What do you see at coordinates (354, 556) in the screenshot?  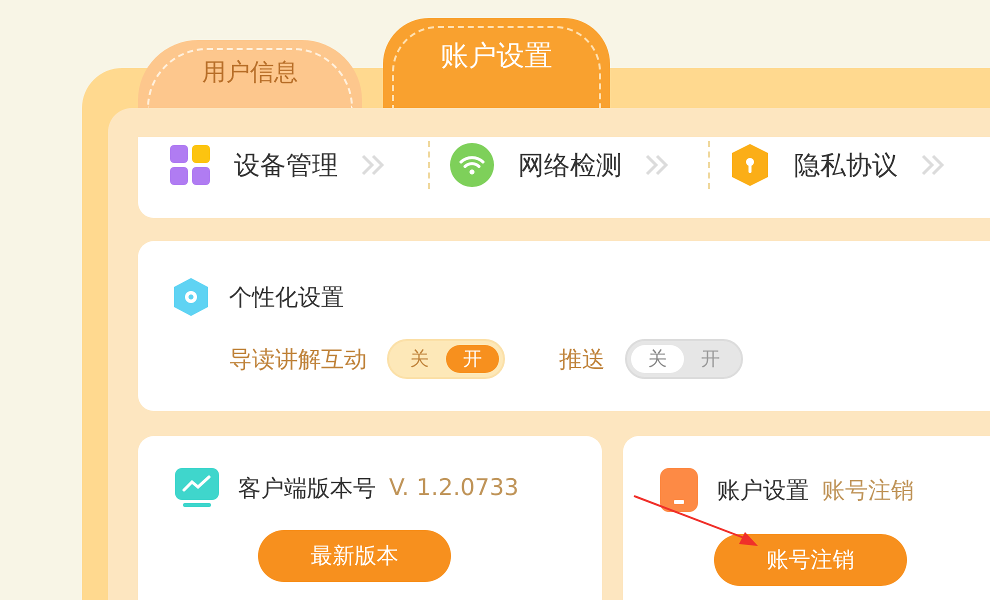 I see `action-button: 最新版本` at bounding box center [354, 556].